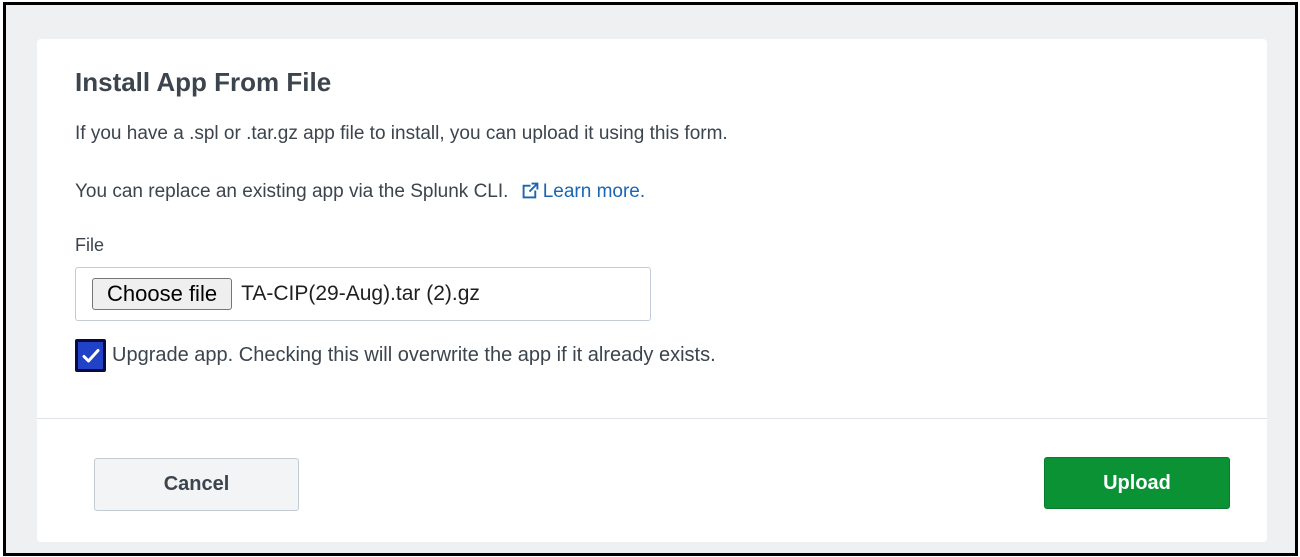 Image resolution: width=1300 pixels, height=557 pixels. I want to click on learn-more-label: Learn more., so click(594, 191).